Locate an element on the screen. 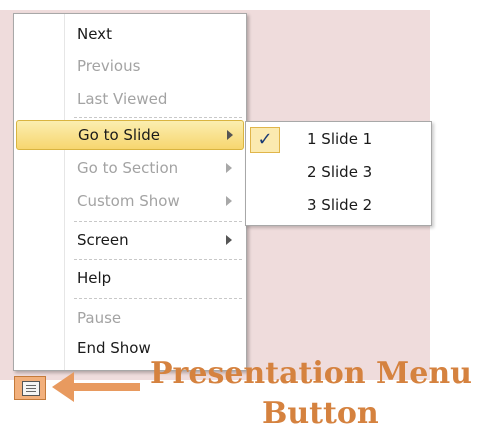 This screenshot has width=483, height=439. menu-item-screen: Screen is located at coordinates (129, 240).